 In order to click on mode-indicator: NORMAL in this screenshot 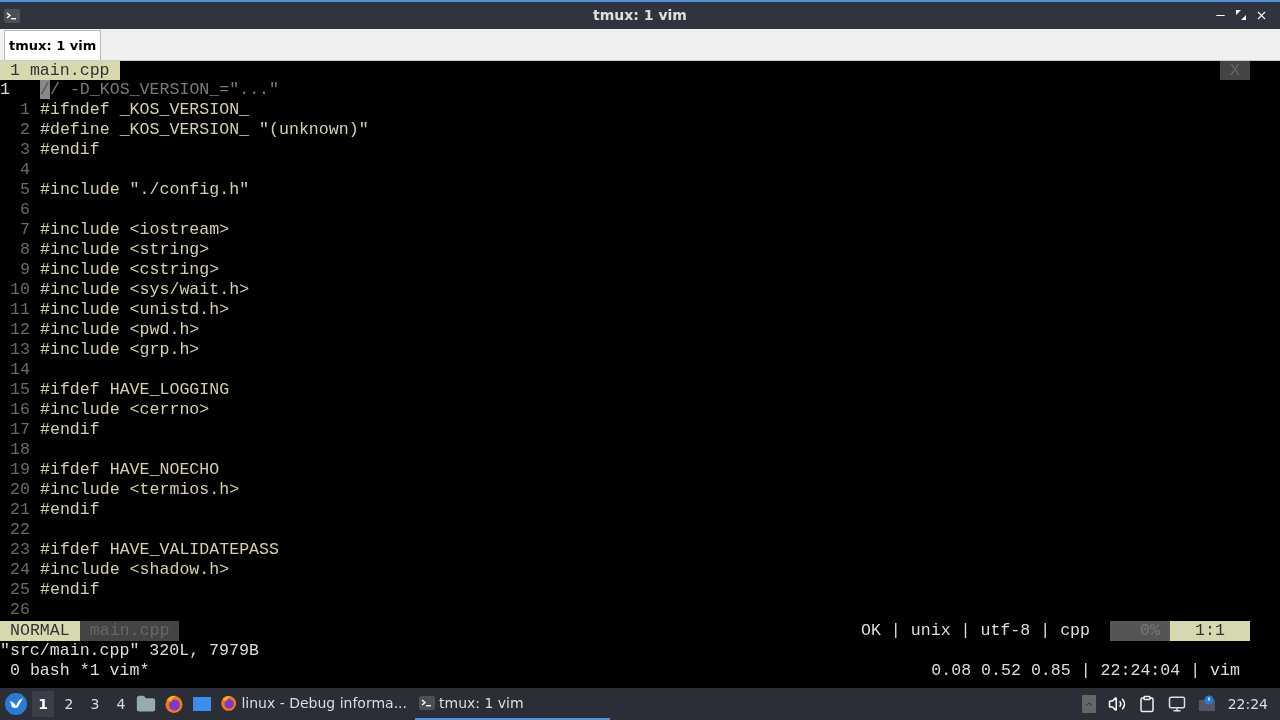, I will do `click(40, 631)`.